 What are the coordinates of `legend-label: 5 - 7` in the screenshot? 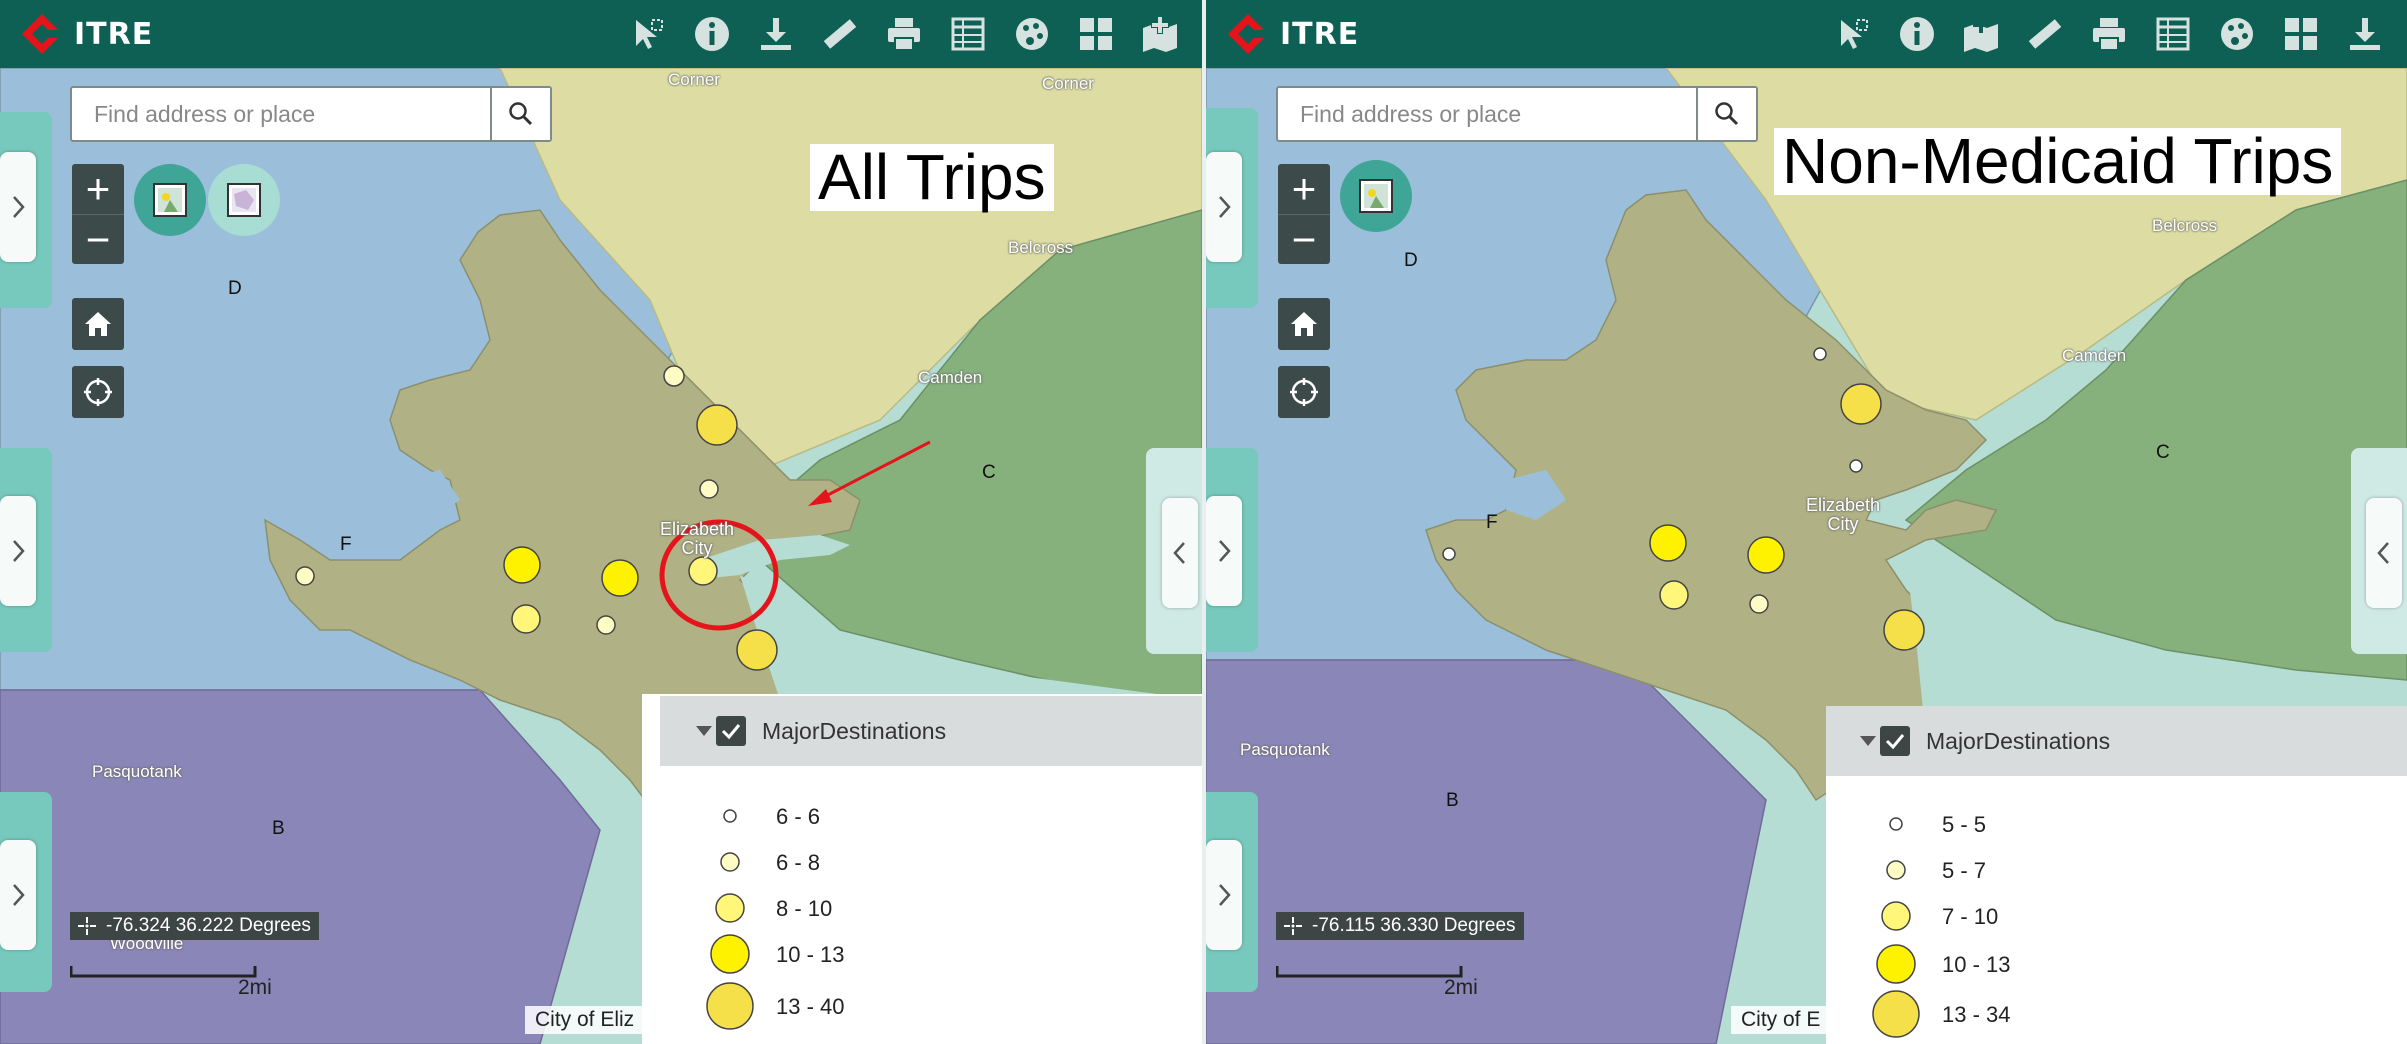 It's located at (1964, 870).